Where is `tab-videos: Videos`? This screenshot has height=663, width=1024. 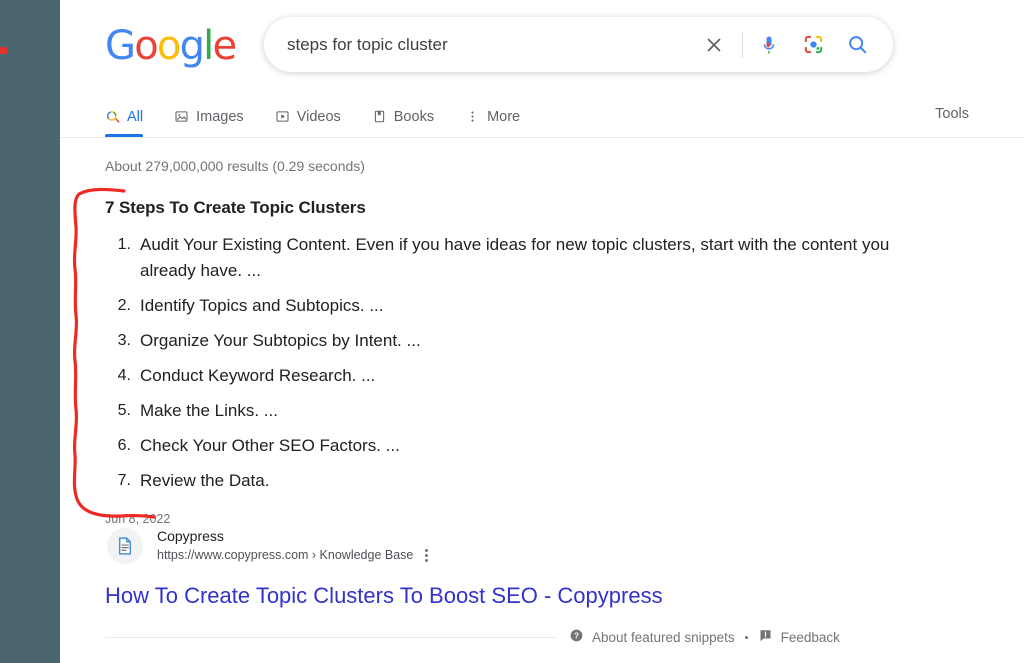 tab-videos: Videos is located at coordinates (316, 116).